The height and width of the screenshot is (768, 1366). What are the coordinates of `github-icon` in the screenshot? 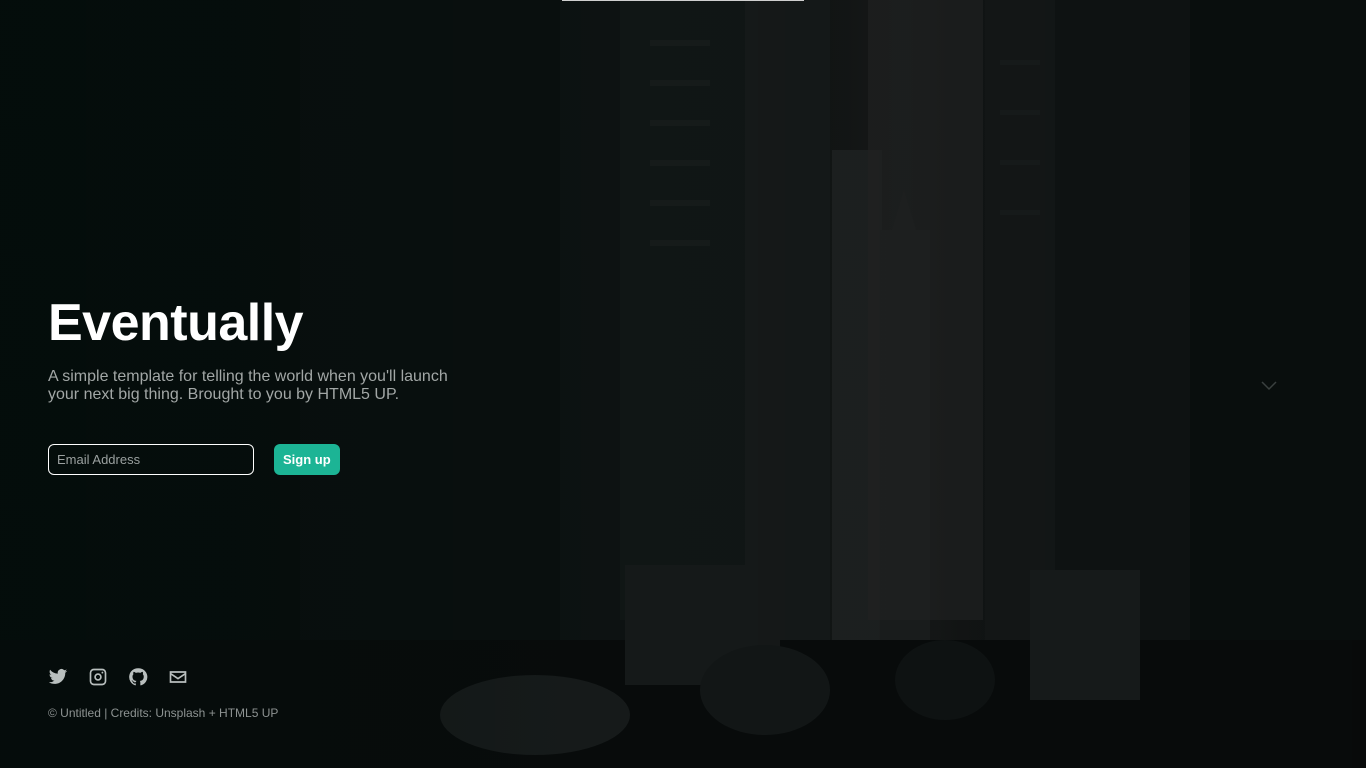 It's located at (138, 677).